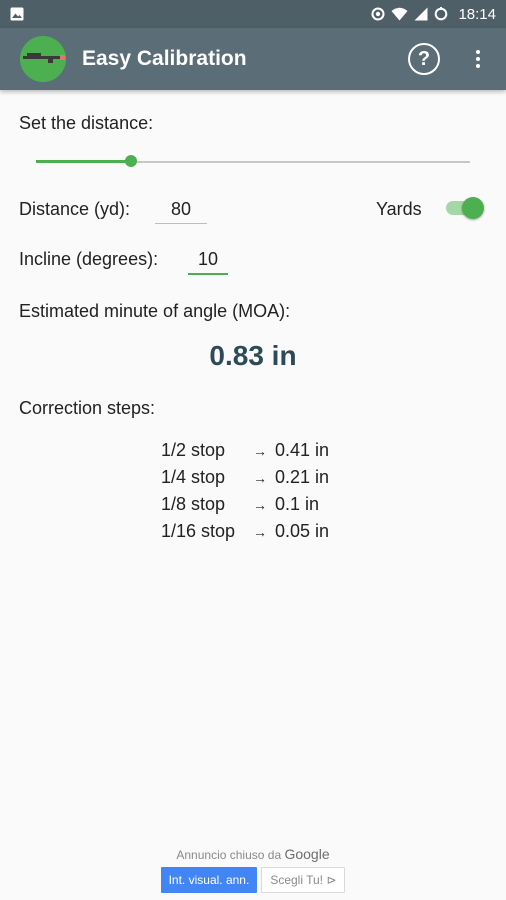  What do you see at coordinates (473, 208) in the screenshot?
I see `toggle-knob` at bounding box center [473, 208].